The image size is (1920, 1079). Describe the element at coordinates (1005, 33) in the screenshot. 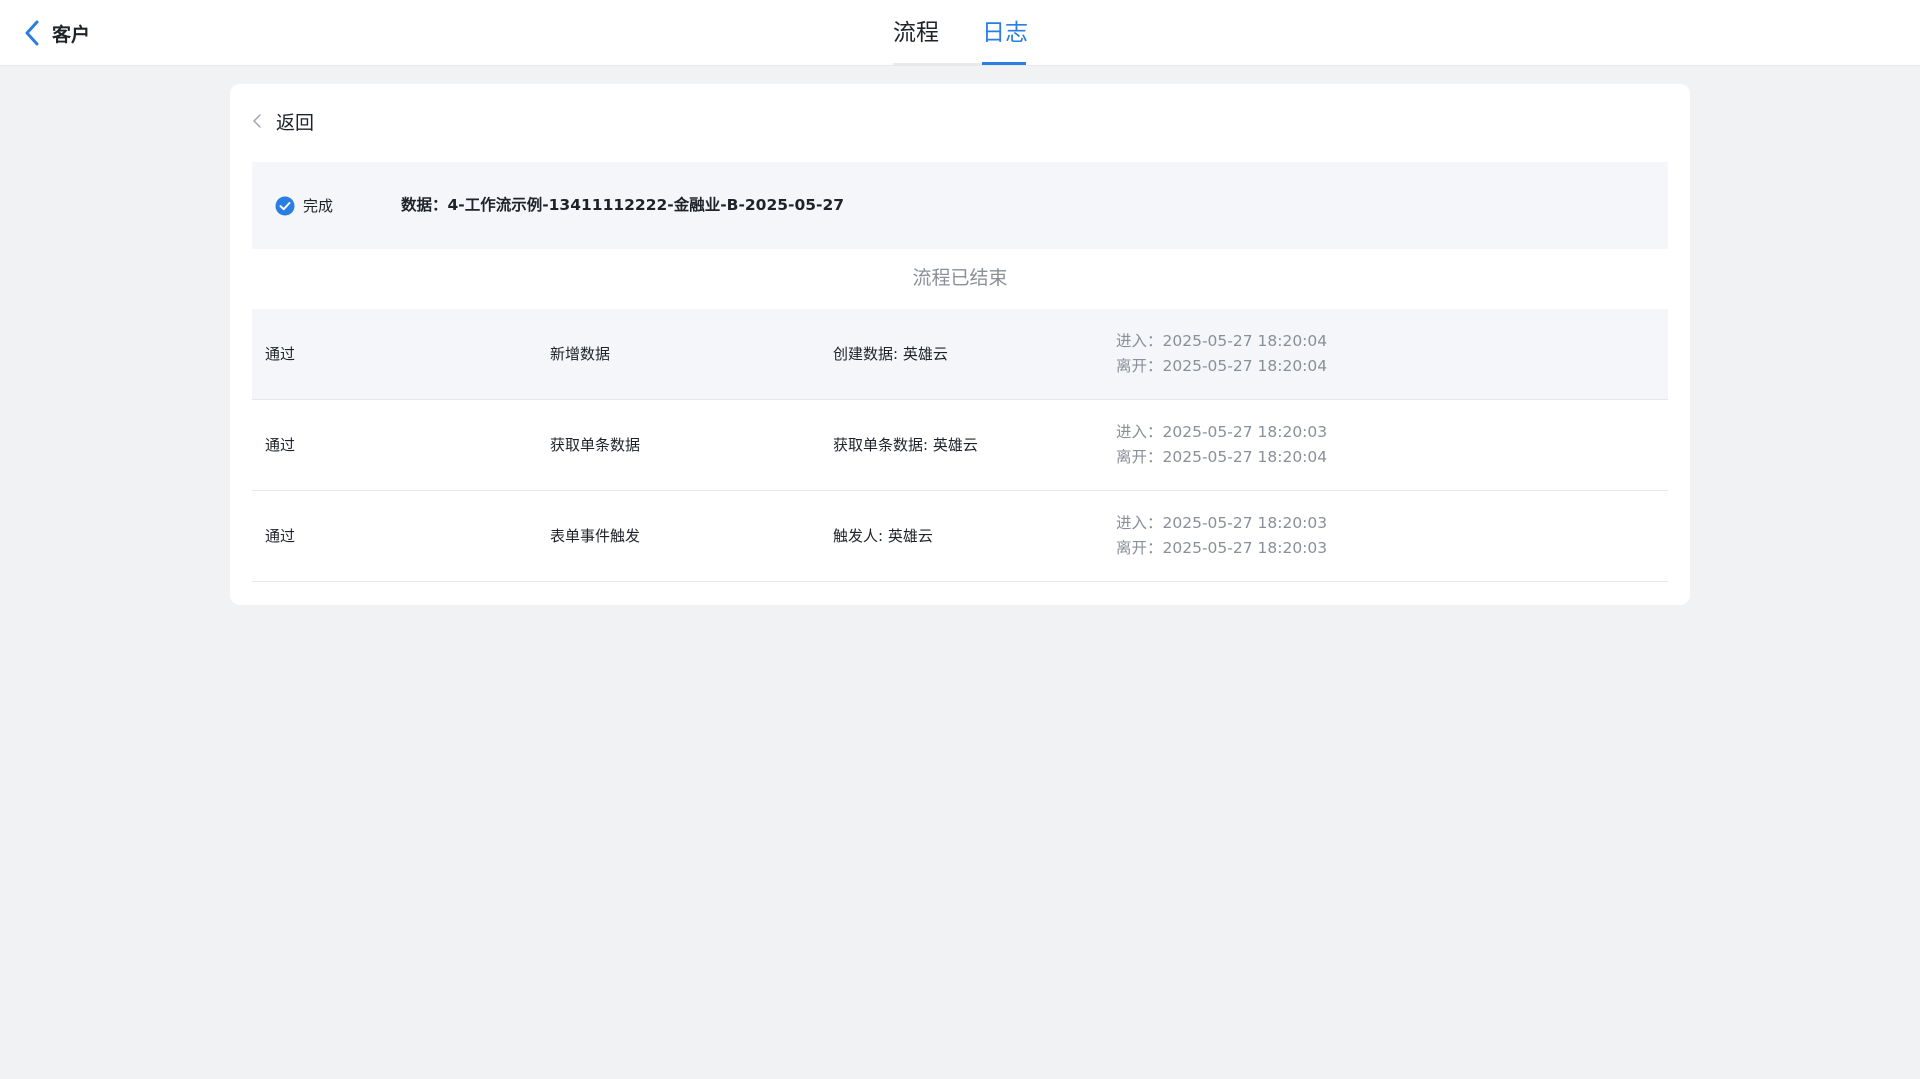

I see `tab-log: 日志` at that location.